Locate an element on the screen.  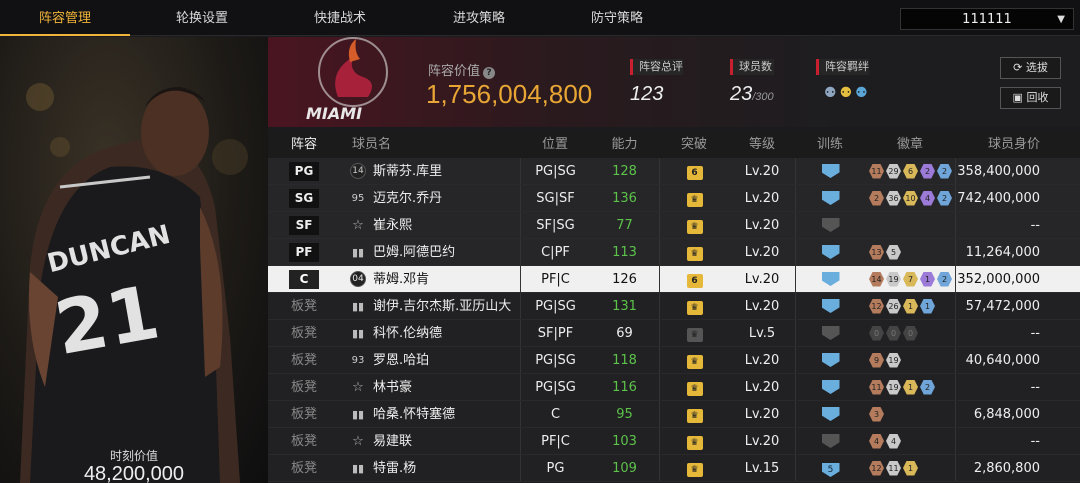
table-row: SF ☆ 崔永熙 SF|SG 77 ♛ Lv.20 -- is located at coordinates (674, 225).